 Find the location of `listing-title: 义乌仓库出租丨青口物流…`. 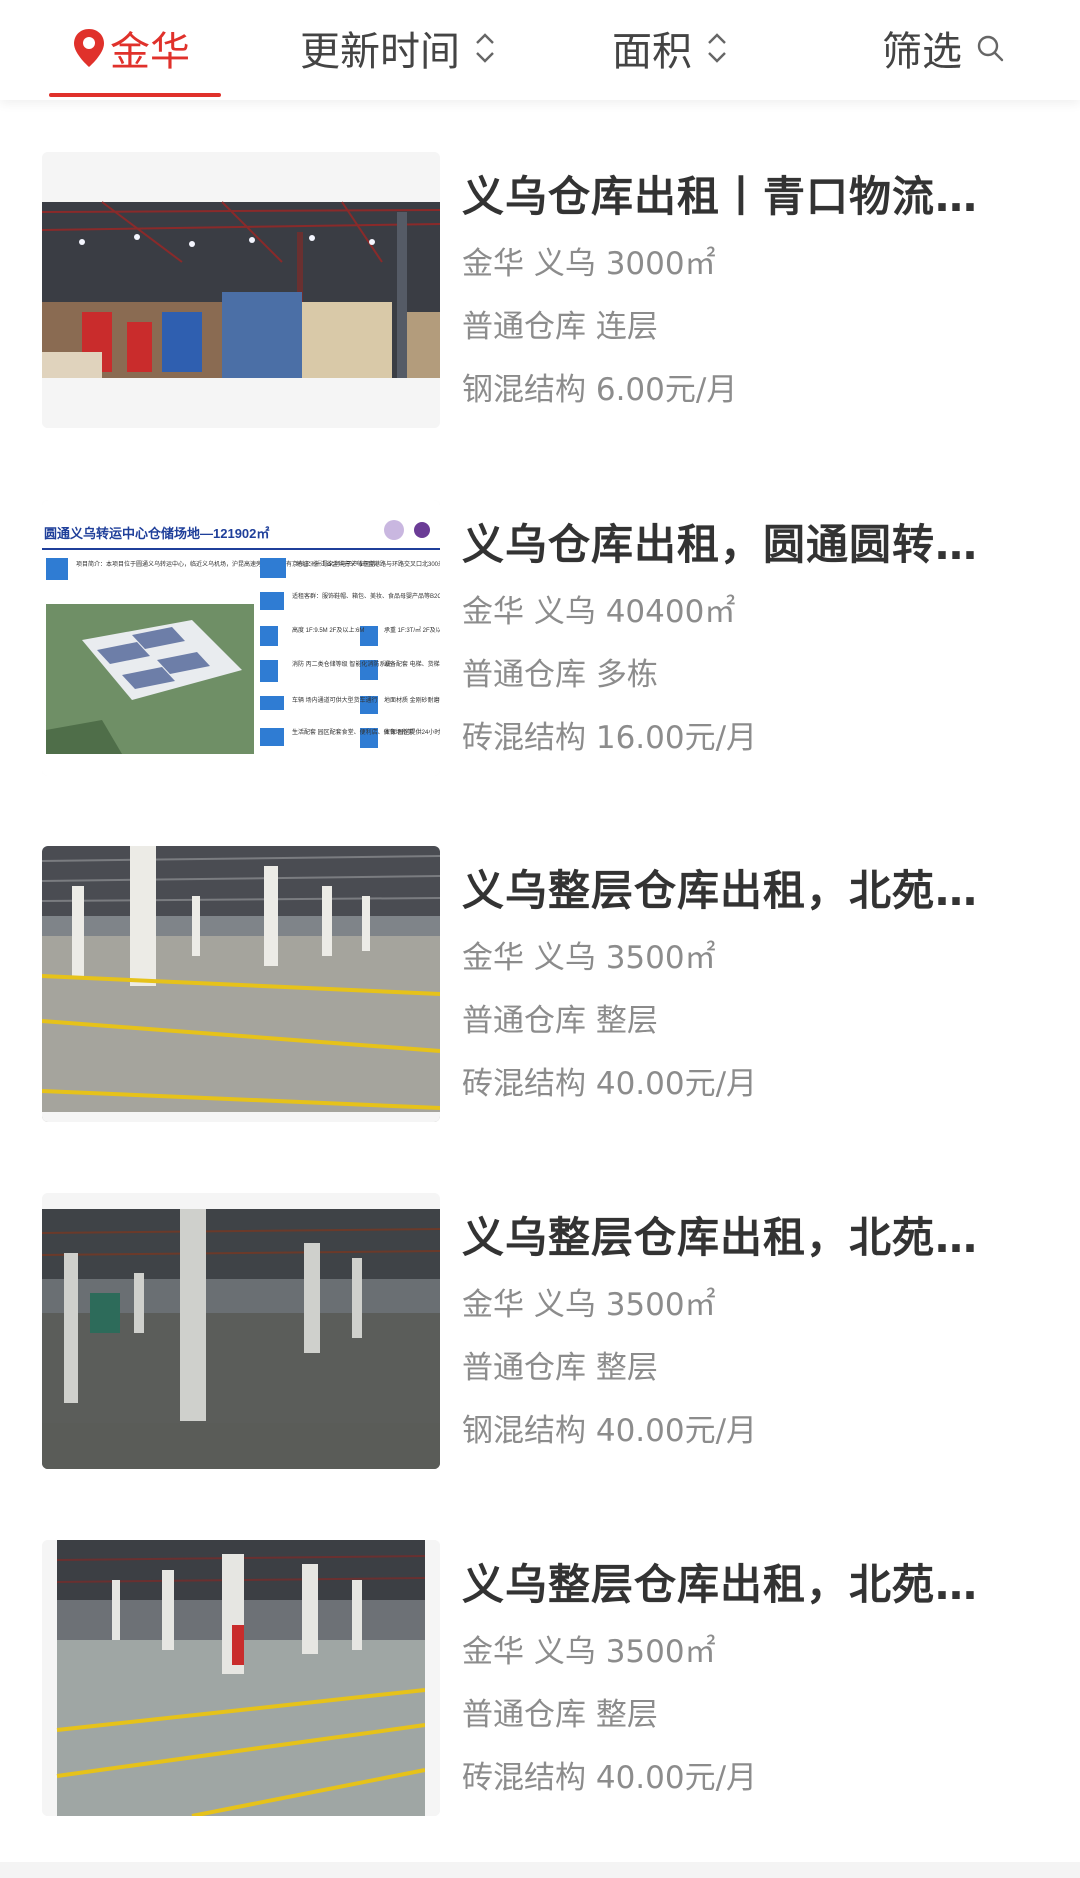

listing-title: 义乌仓库出租丨青口物流… is located at coordinates (720, 196).